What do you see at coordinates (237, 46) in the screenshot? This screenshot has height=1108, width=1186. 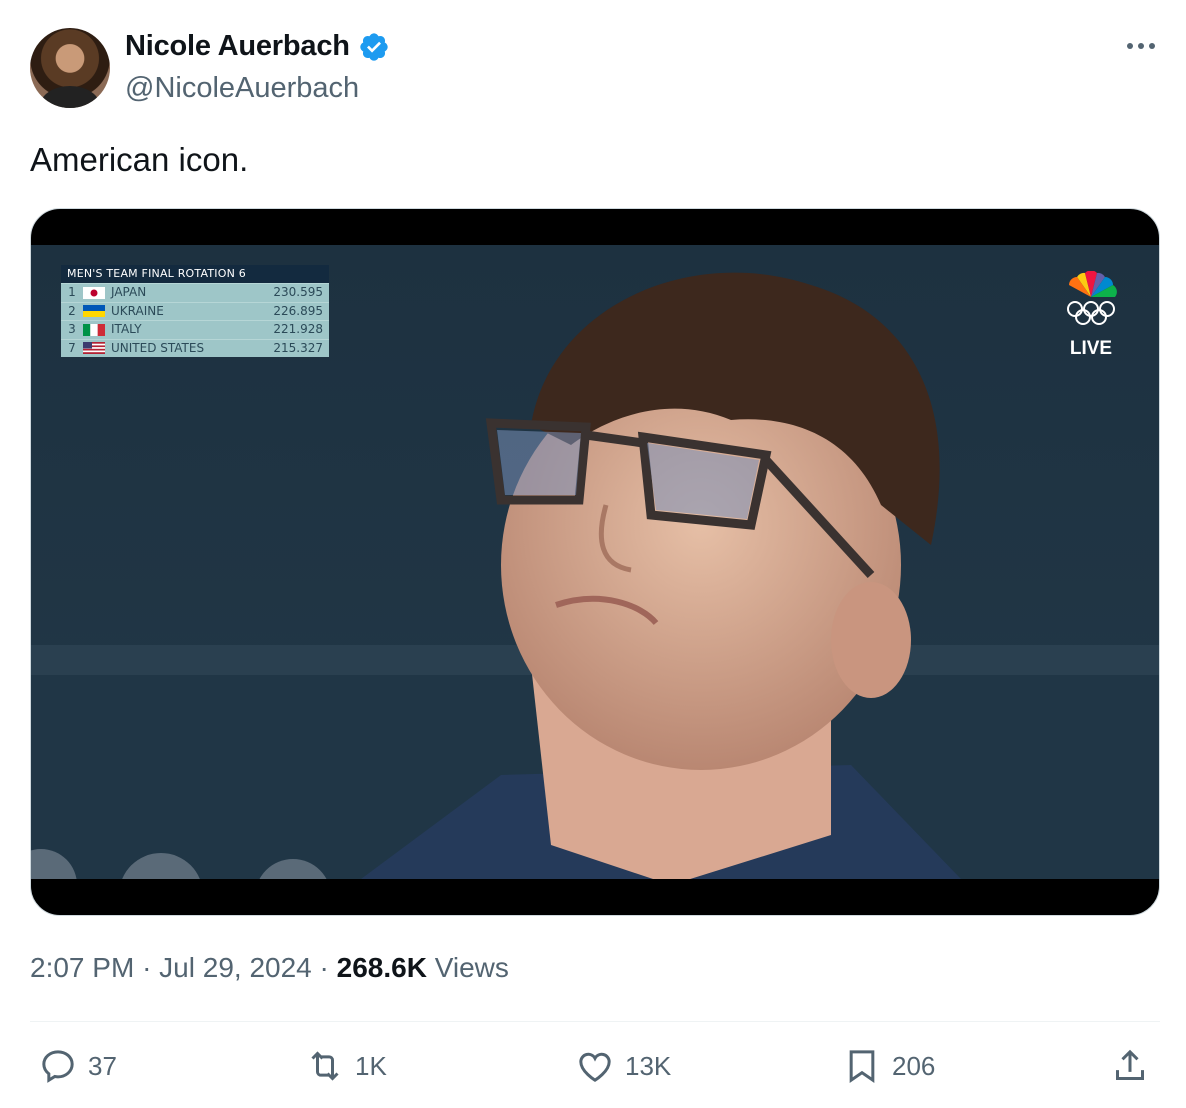 I see `author-name-text: Nicole Auerbach` at bounding box center [237, 46].